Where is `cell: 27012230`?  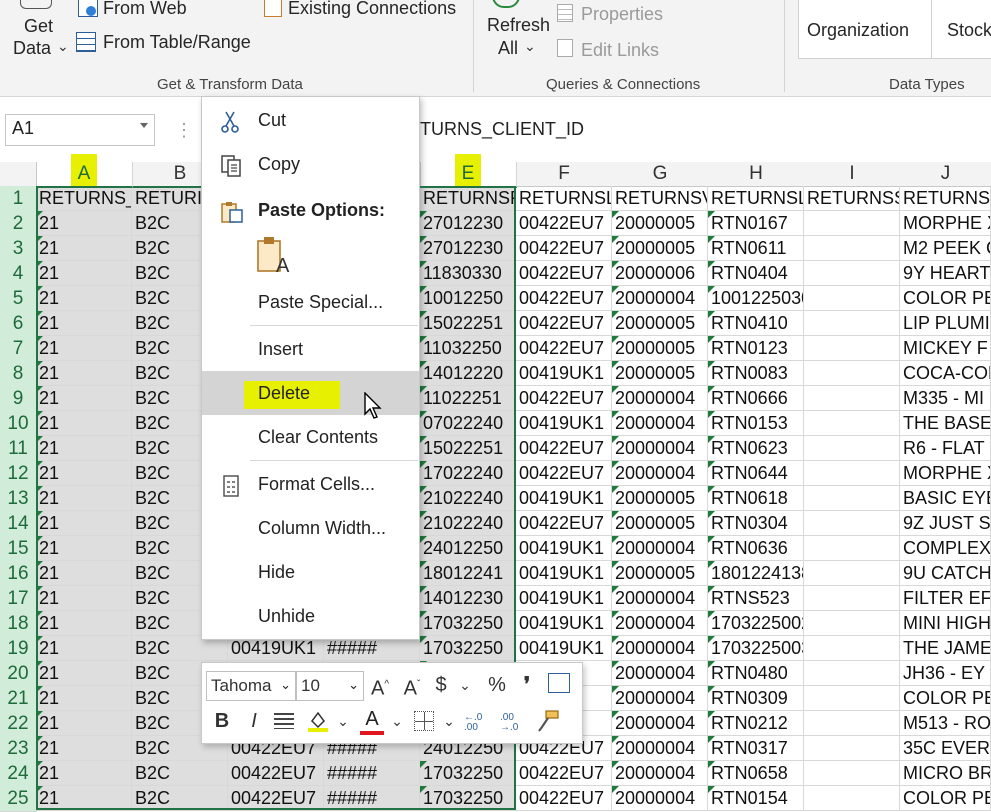 cell: 27012230 is located at coordinates (468, 248).